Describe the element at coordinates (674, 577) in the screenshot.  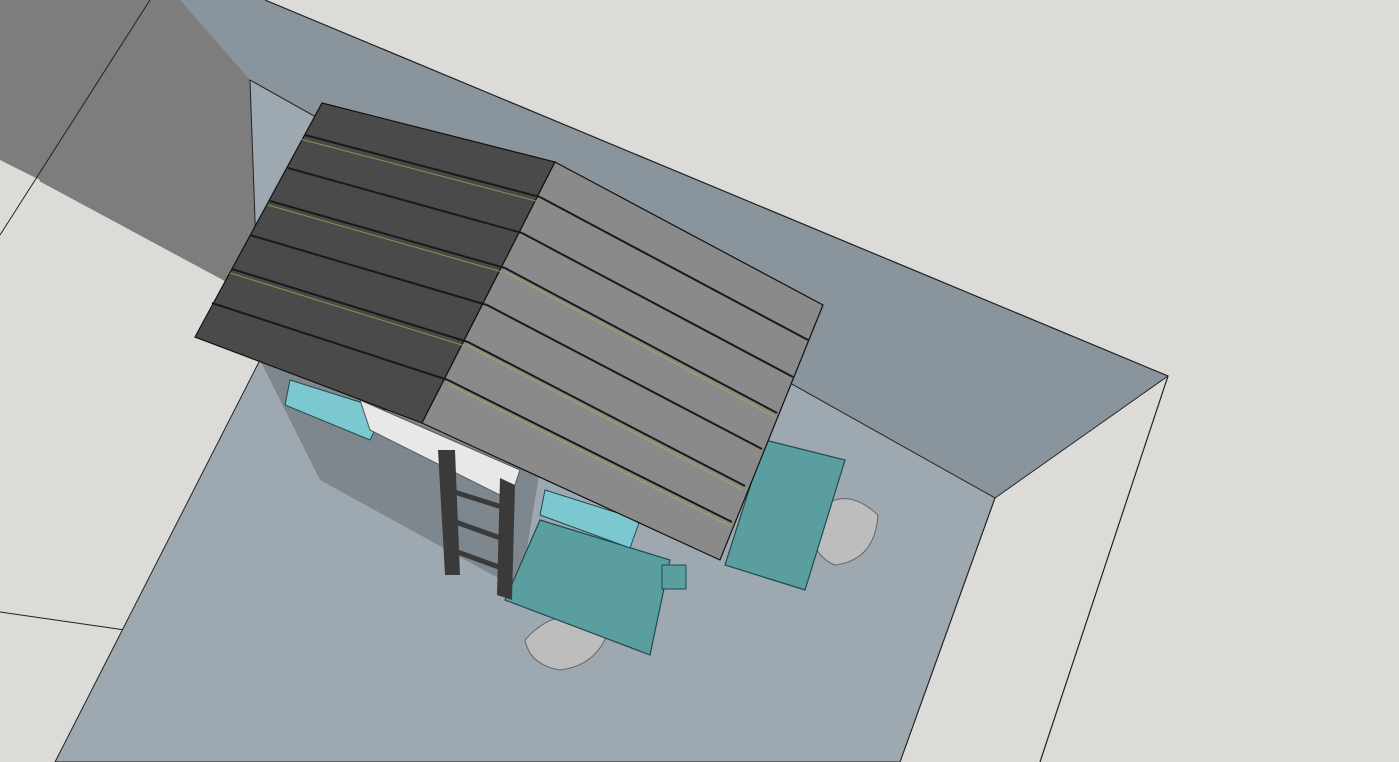
I see `small-teal-block` at that location.